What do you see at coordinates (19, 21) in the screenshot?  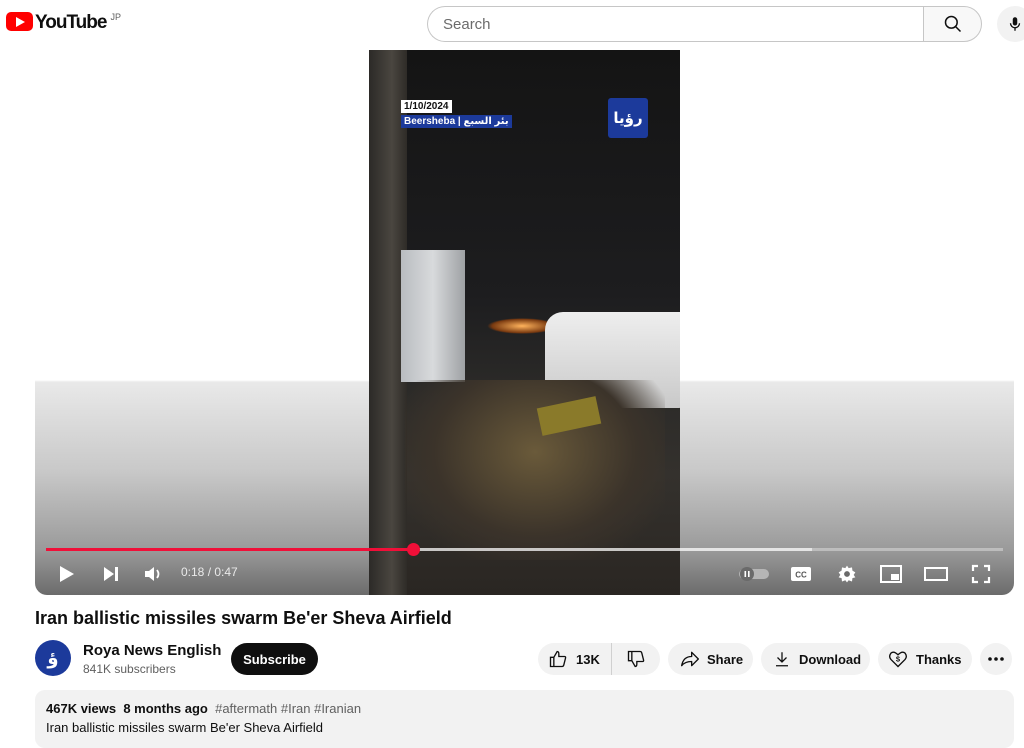 I see `youtube-logo-icon` at bounding box center [19, 21].